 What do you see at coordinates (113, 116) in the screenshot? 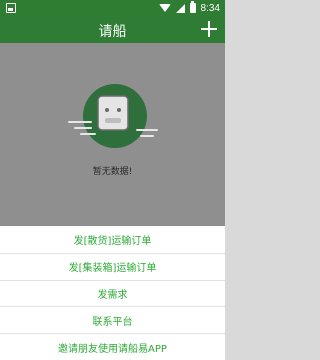
I see `empty-state-illustration` at bounding box center [113, 116].